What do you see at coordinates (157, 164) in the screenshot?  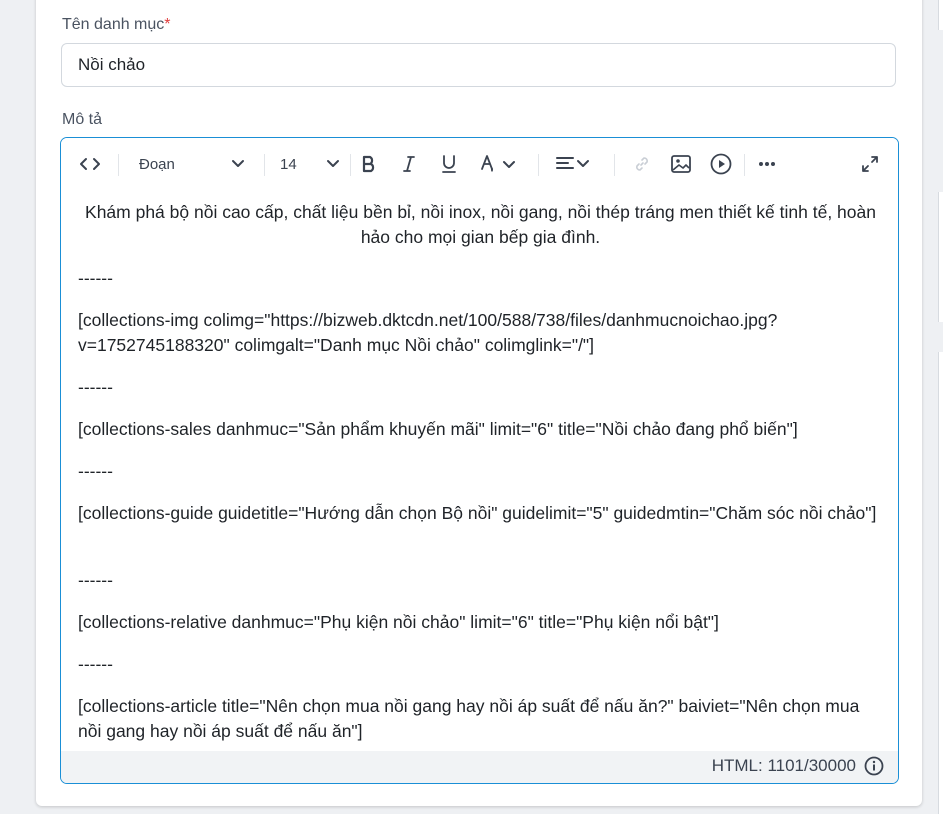 I see `block-format-value: Đoạn` at bounding box center [157, 164].